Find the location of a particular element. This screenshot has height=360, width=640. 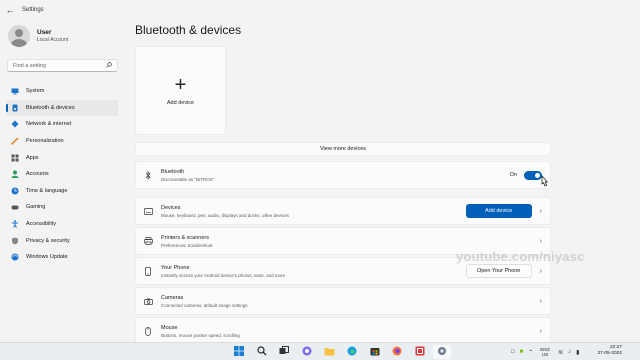

add-device-tile: + Add device is located at coordinates (180, 90).